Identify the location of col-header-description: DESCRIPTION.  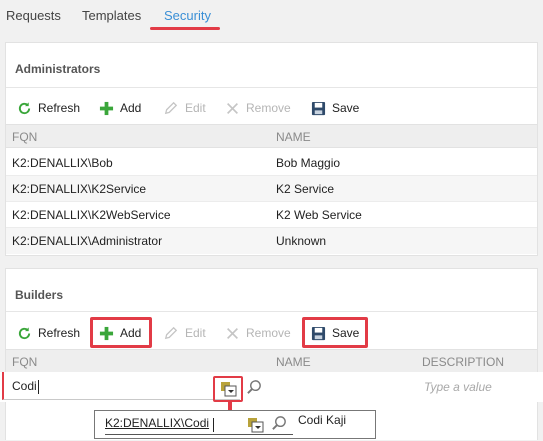
(463, 362).